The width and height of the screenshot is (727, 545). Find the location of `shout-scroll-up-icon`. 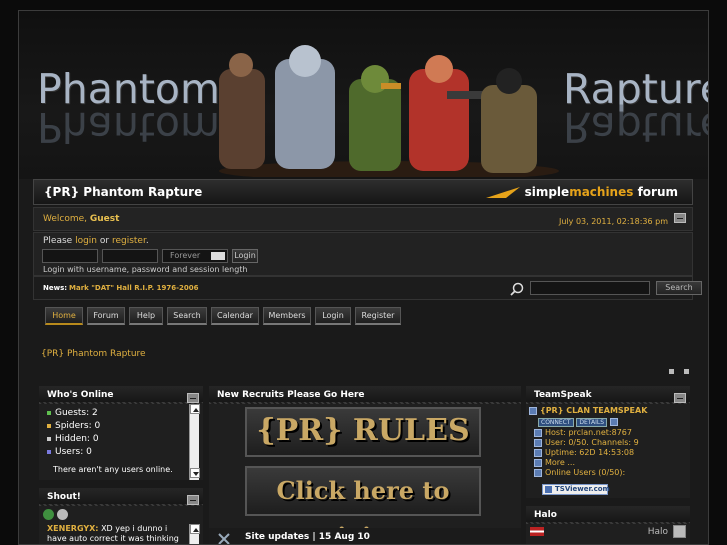

shout-scroll-up-icon is located at coordinates (195, 529).